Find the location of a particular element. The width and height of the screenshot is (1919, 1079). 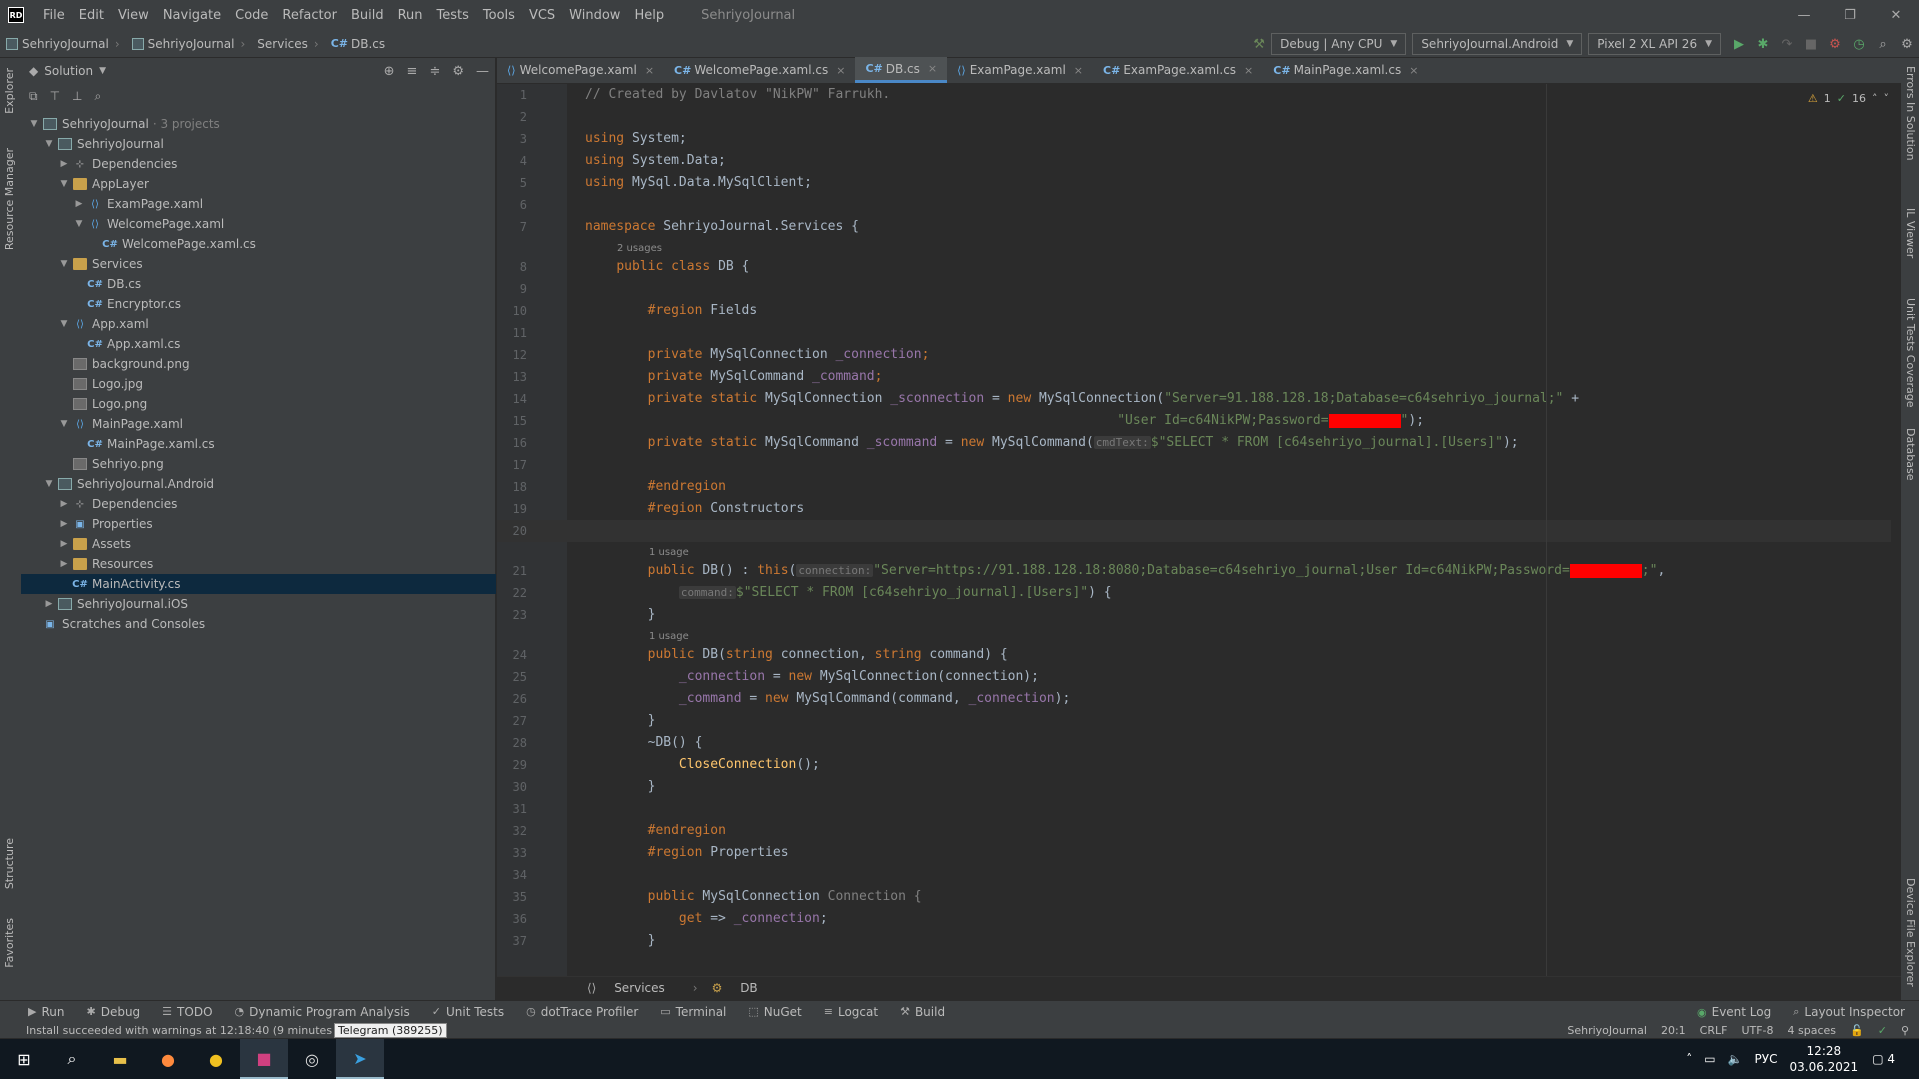

editor-tab: C# WelcomePage.xaml.cs × is located at coordinates (759, 70).